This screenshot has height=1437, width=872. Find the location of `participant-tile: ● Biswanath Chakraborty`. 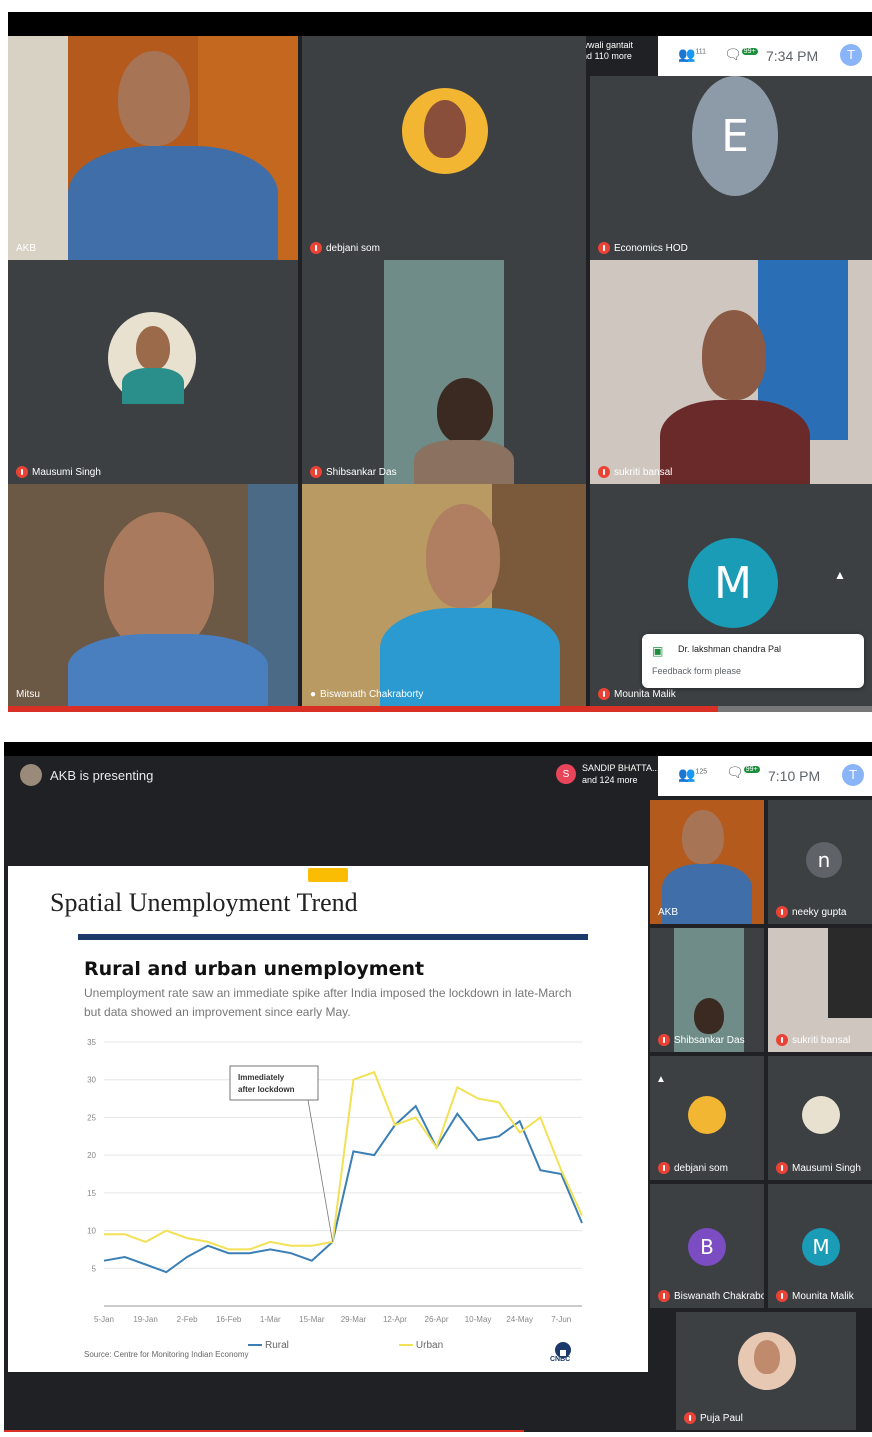

participant-tile: ● Biswanath Chakraborty is located at coordinates (444, 595).